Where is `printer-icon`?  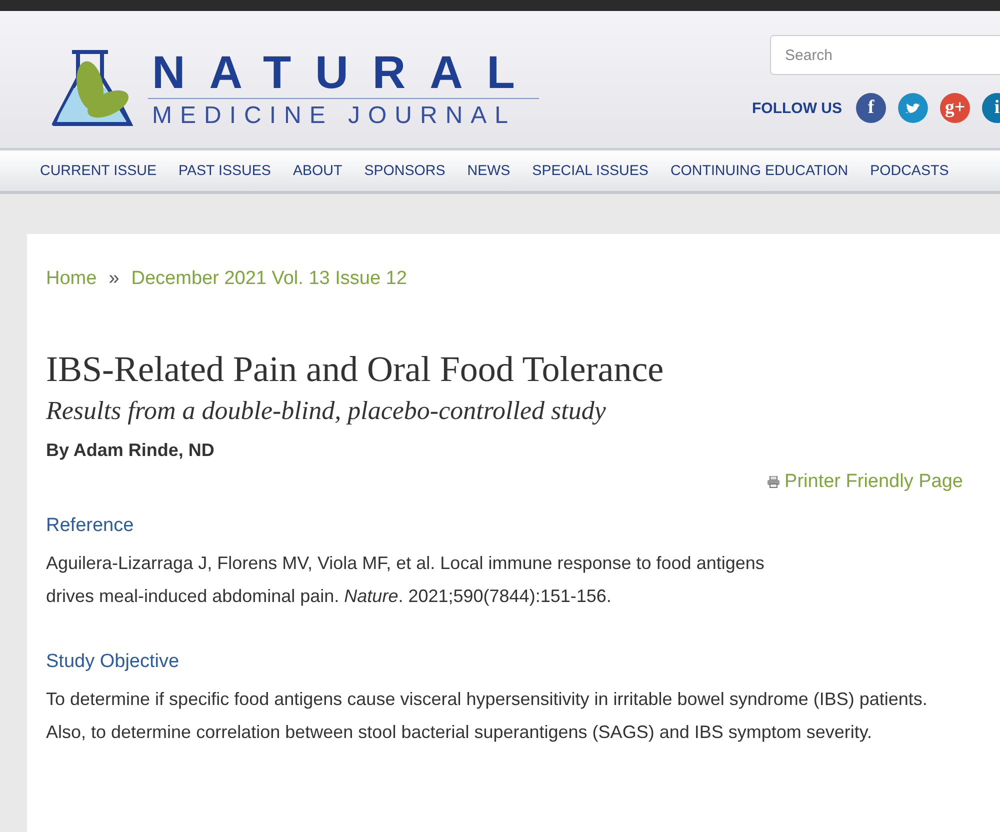
printer-icon is located at coordinates (773, 482).